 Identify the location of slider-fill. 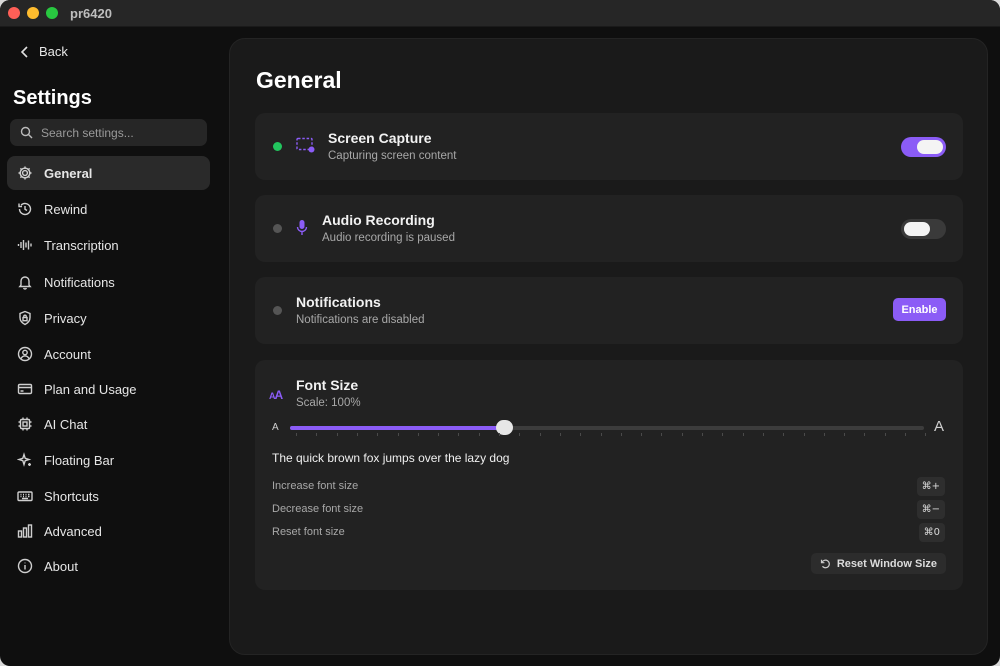
(397, 428).